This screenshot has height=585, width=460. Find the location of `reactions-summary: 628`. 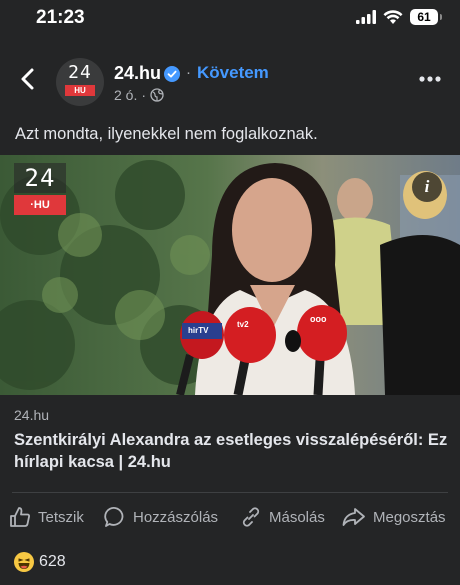

reactions-summary: 628 is located at coordinates (40, 562).